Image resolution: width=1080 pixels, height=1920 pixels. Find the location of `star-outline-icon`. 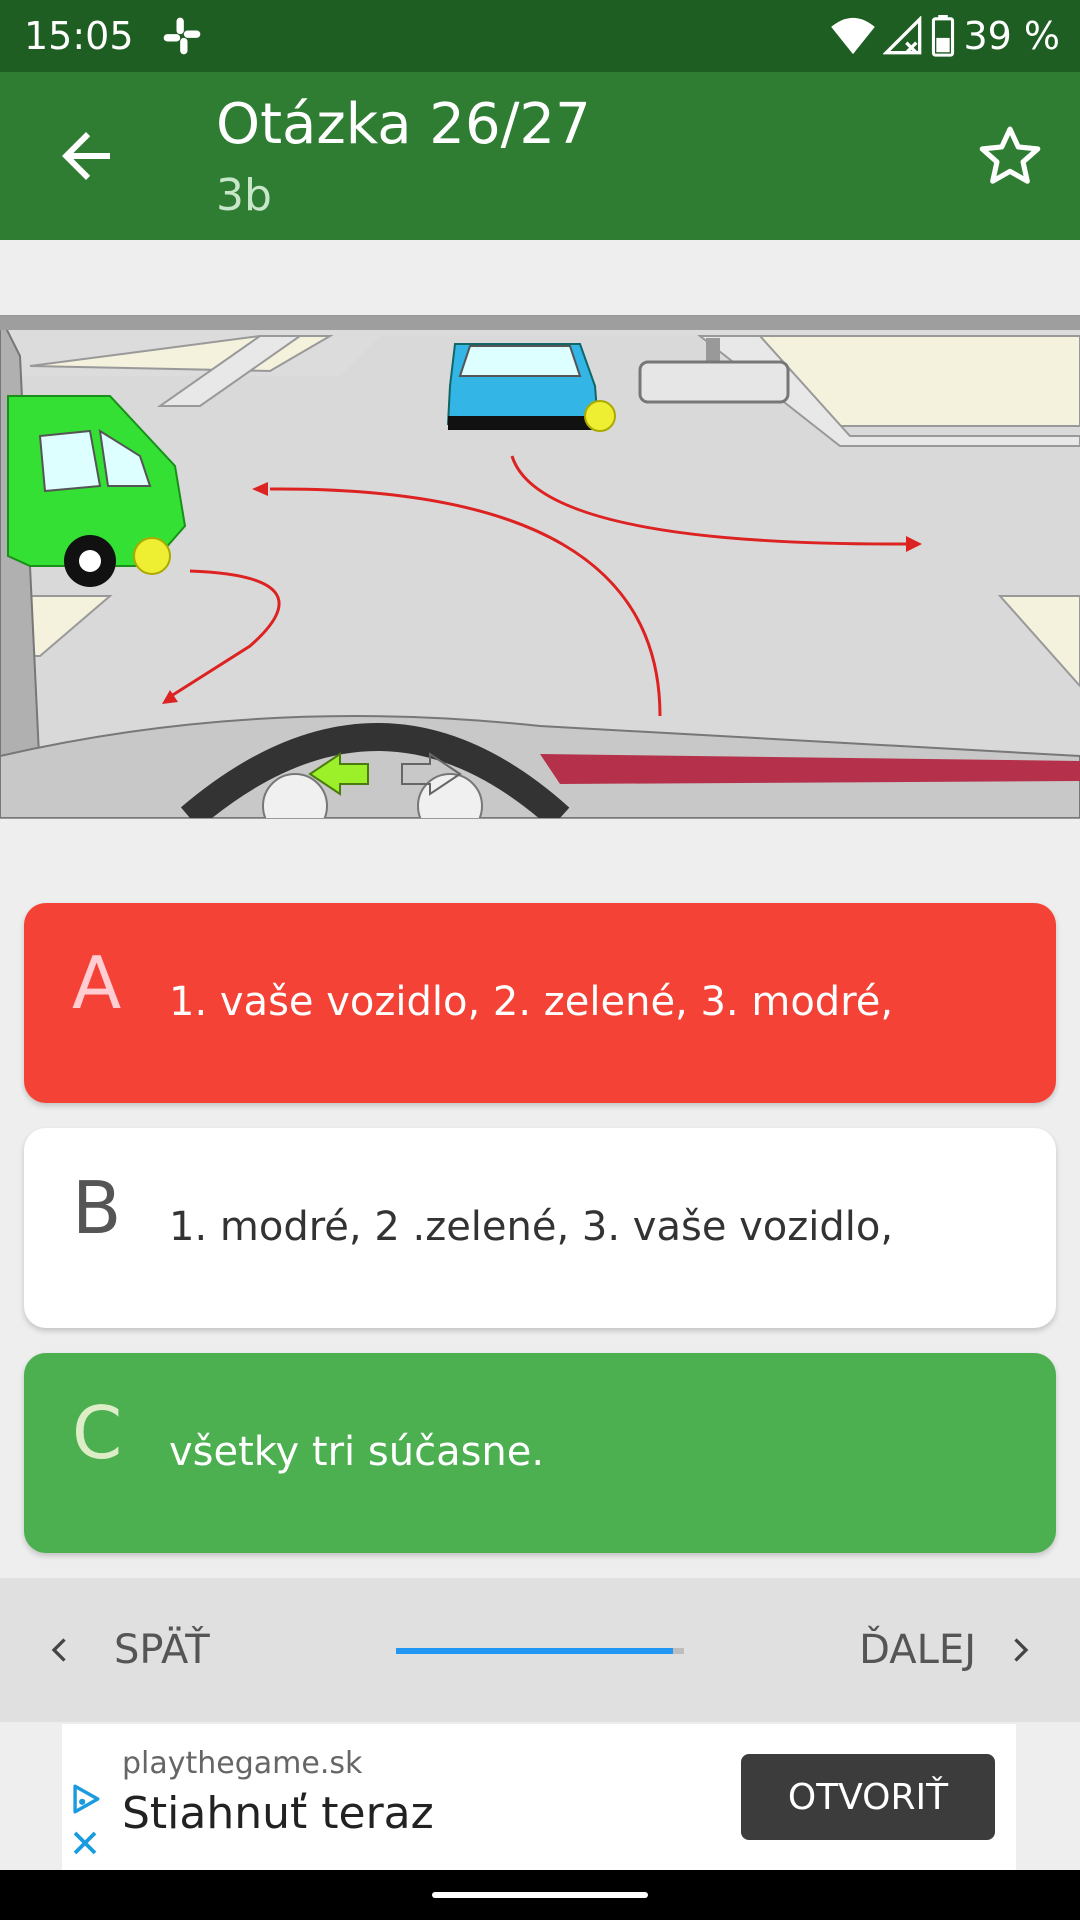

star-outline-icon is located at coordinates (1010, 156).